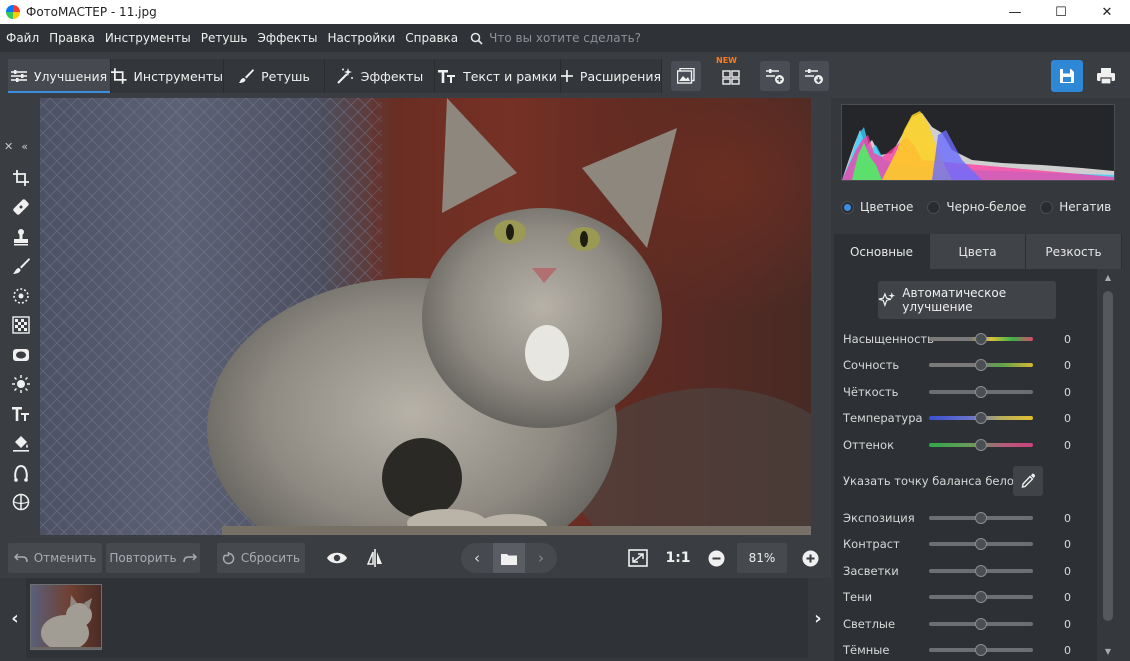  What do you see at coordinates (66, 617) in the screenshot?
I see `photo-thumbnail` at bounding box center [66, 617].